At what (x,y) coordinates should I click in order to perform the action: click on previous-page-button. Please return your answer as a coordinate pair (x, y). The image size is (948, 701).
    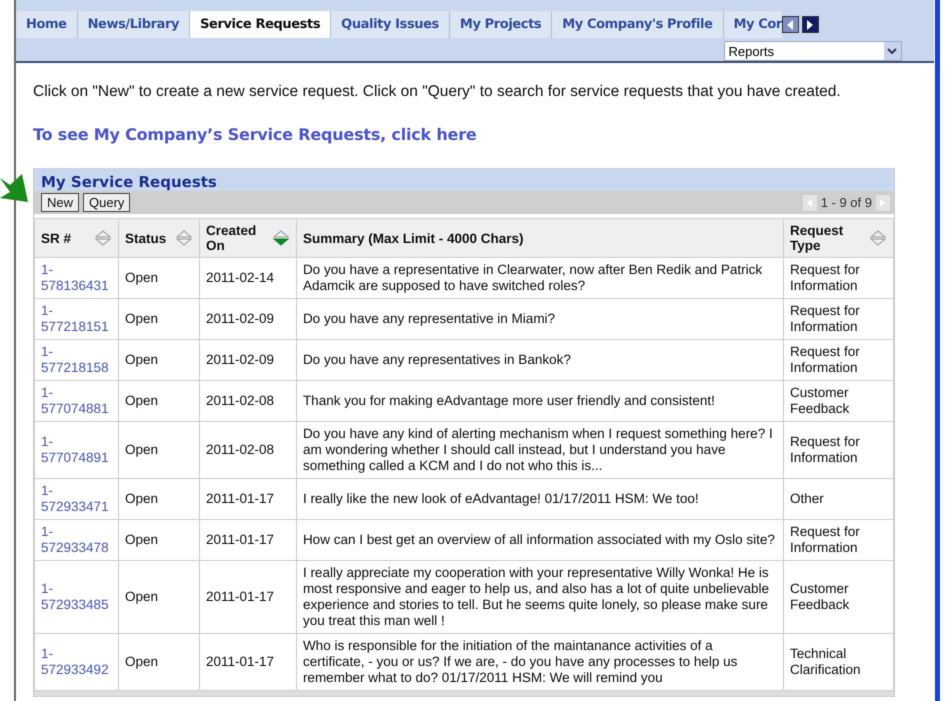
    Looking at the image, I should click on (809, 202).